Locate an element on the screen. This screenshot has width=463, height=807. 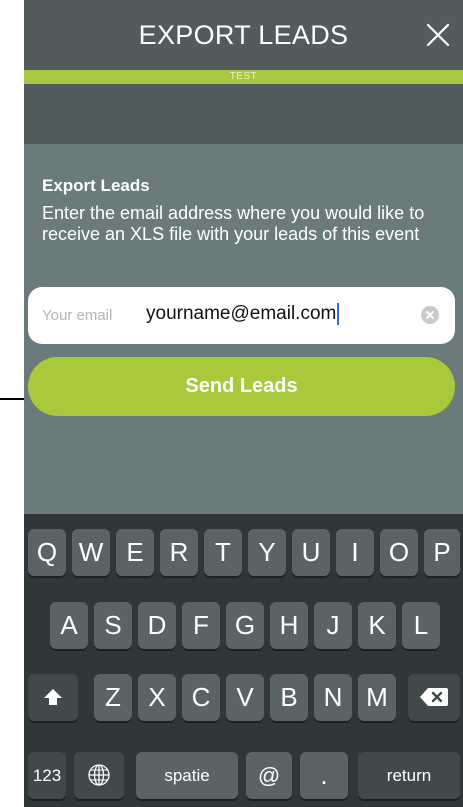
globe-key is located at coordinates (99, 775).